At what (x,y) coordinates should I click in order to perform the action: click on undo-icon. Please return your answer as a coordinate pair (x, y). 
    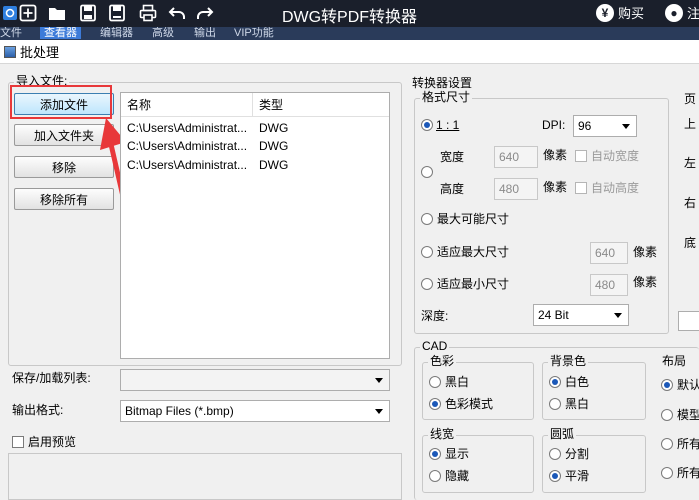
    Looking at the image, I should click on (177, 13).